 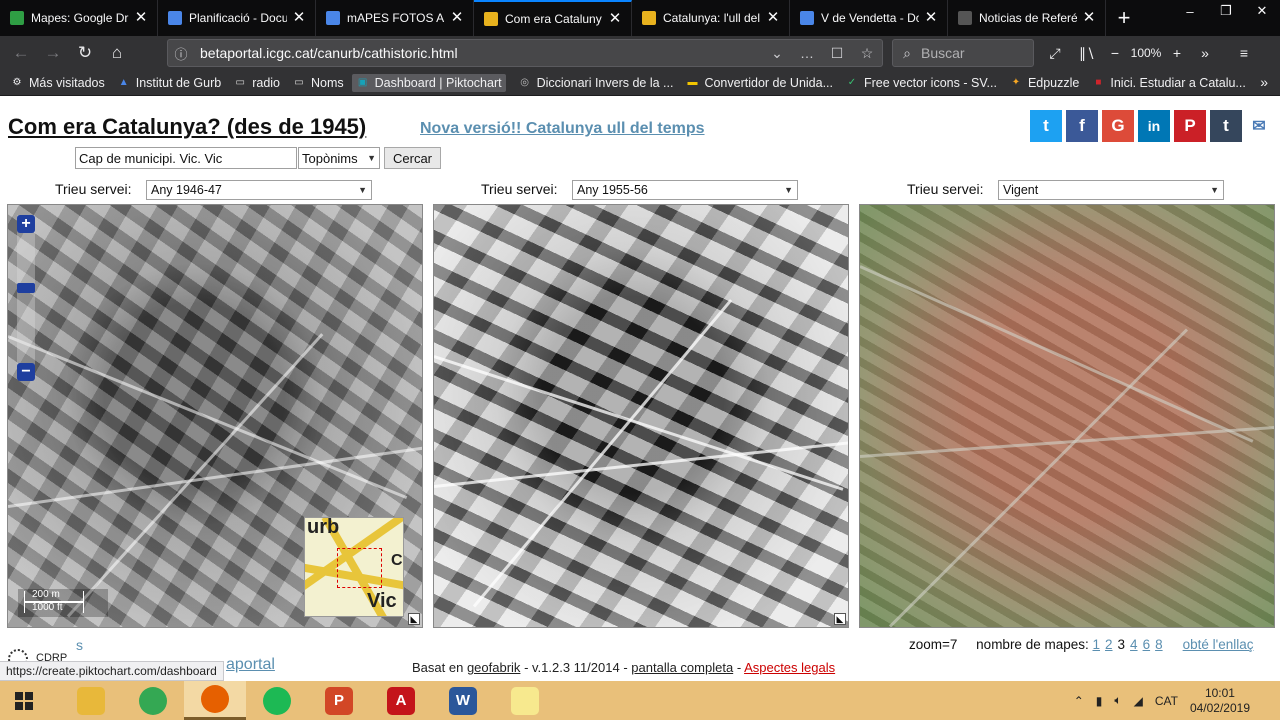 What do you see at coordinates (91, 700) in the screenshot?
I see `taskbar-file-explorer` at bounding box center [91, 700].